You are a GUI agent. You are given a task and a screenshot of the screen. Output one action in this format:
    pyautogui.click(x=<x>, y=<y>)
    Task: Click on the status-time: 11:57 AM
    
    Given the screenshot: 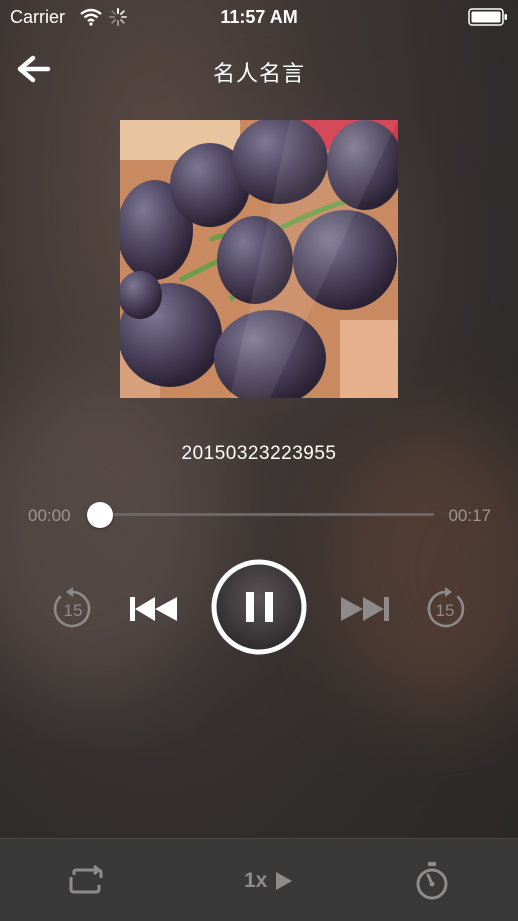 What is the action you would take?
    pyautogui.click(x=259, y=17)
    